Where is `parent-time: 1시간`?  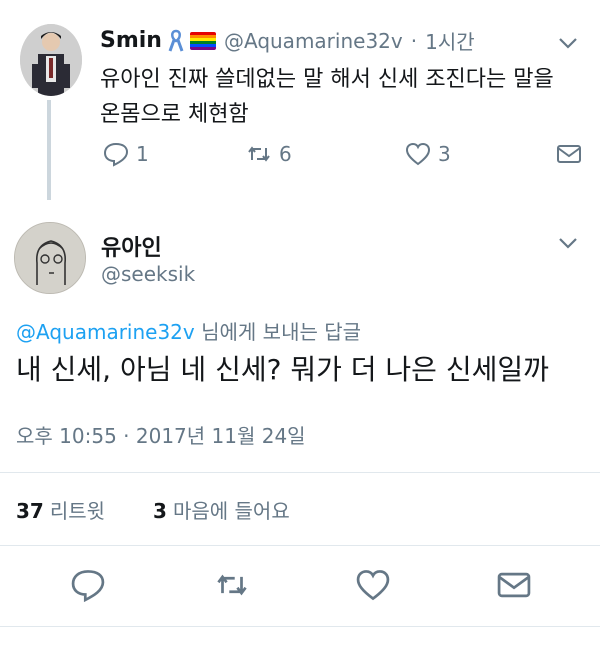
parent-time: 1시간 is located at coordinates (450, 40).